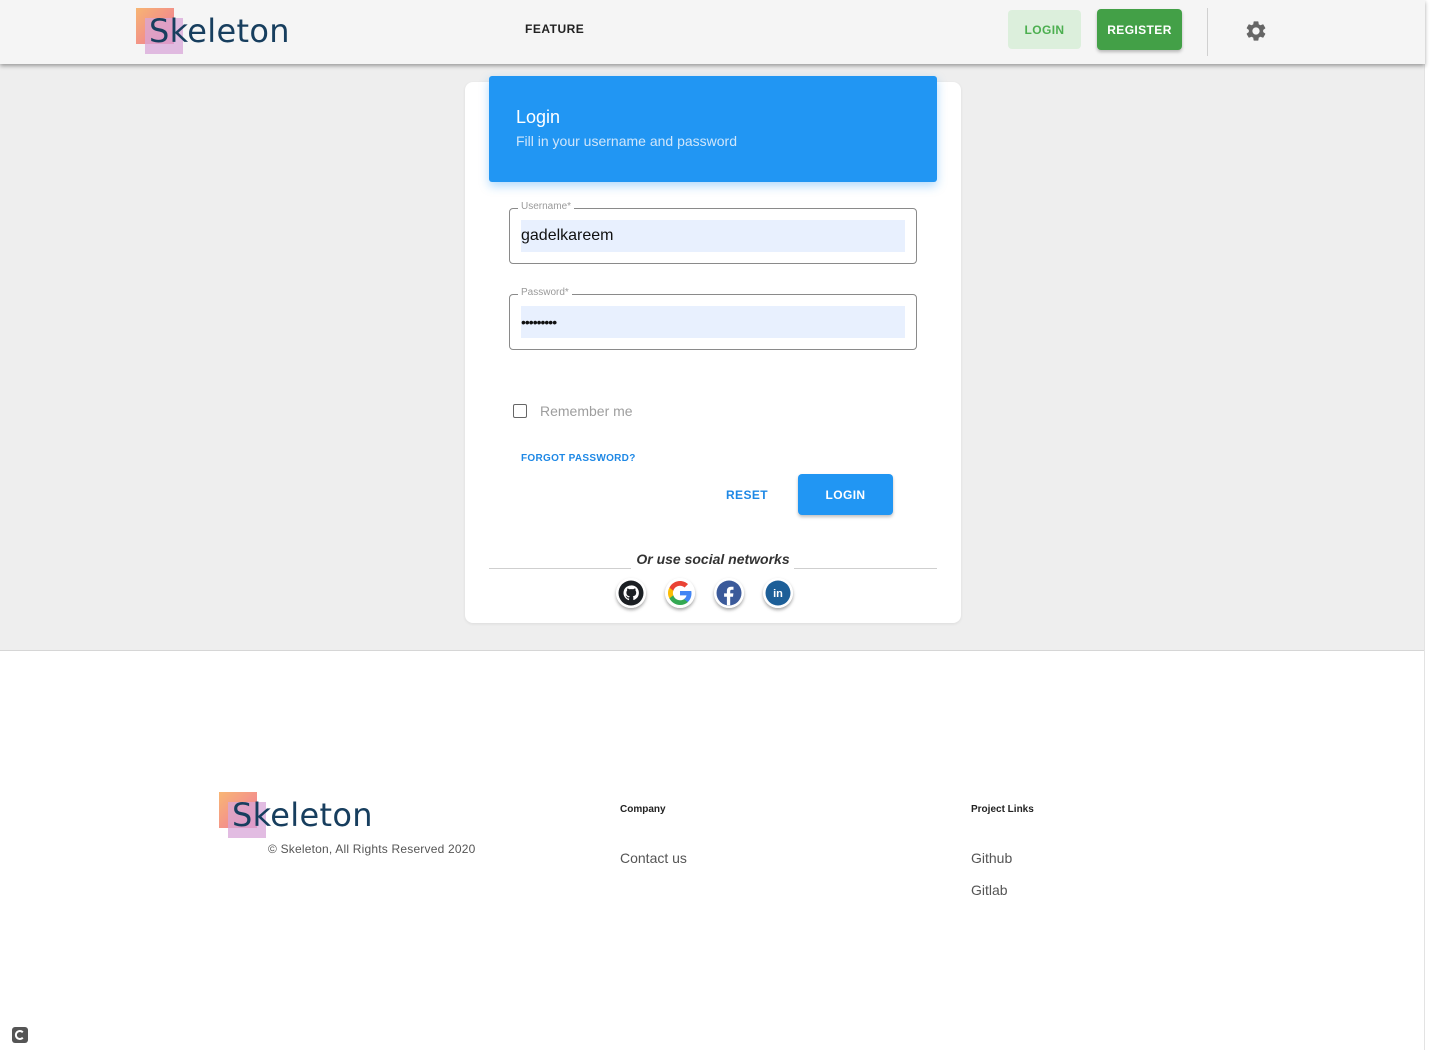 The width and height of the screenshot is (1440, 1050). What do you see at coordinates (845, 494) in the screenshot?
I see `login-submit-button: LOGIN` at bounding box center [845, 494].